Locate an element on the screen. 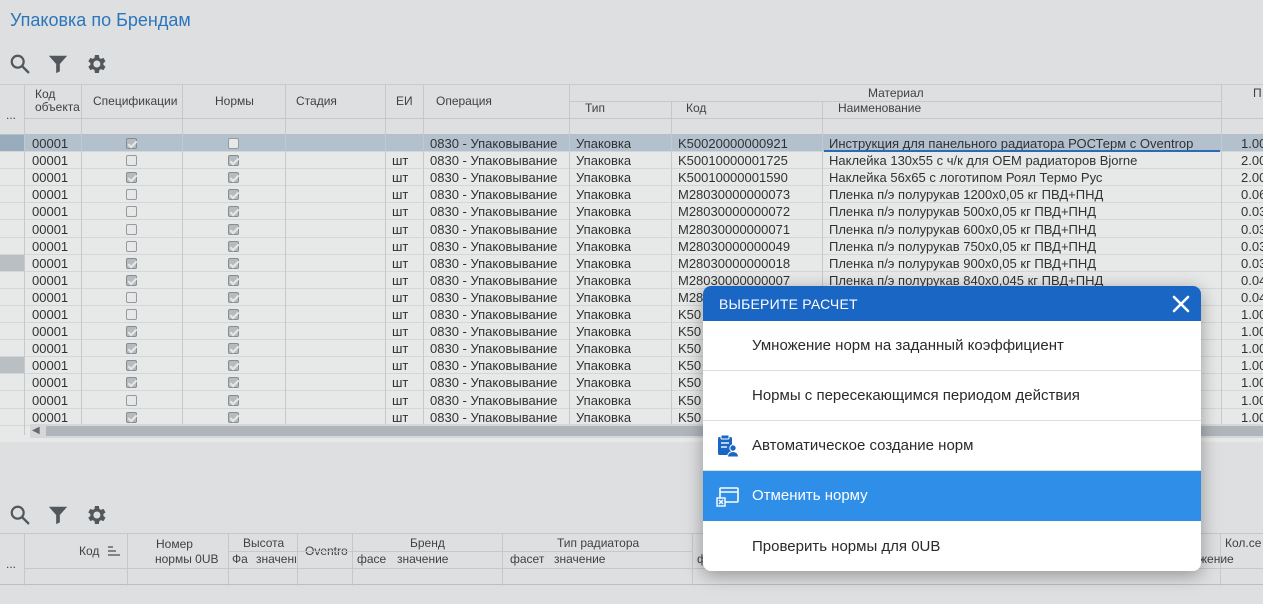 Image resolution: width=1263 pixels, height=604 pixels. dialog-header: ВЫБЕРИТЕ РАСЧЕТ is located at coordinates (952, 303).